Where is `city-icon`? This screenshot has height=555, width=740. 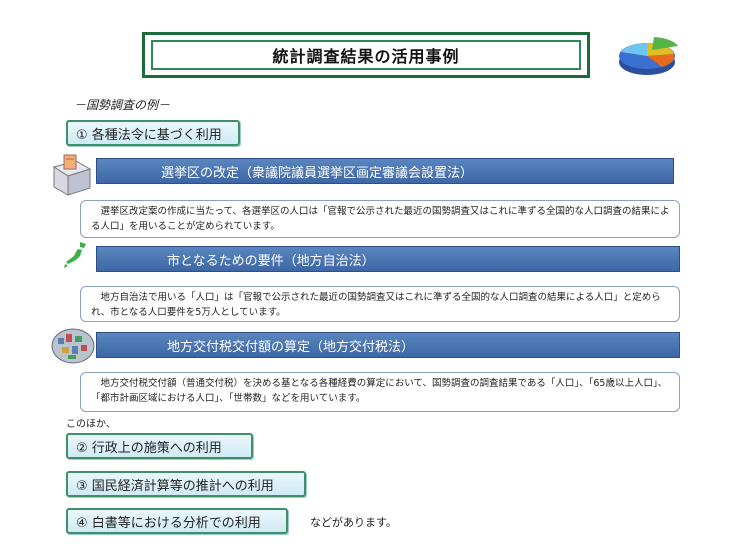 city-icon is located at coordinates (73, 346).